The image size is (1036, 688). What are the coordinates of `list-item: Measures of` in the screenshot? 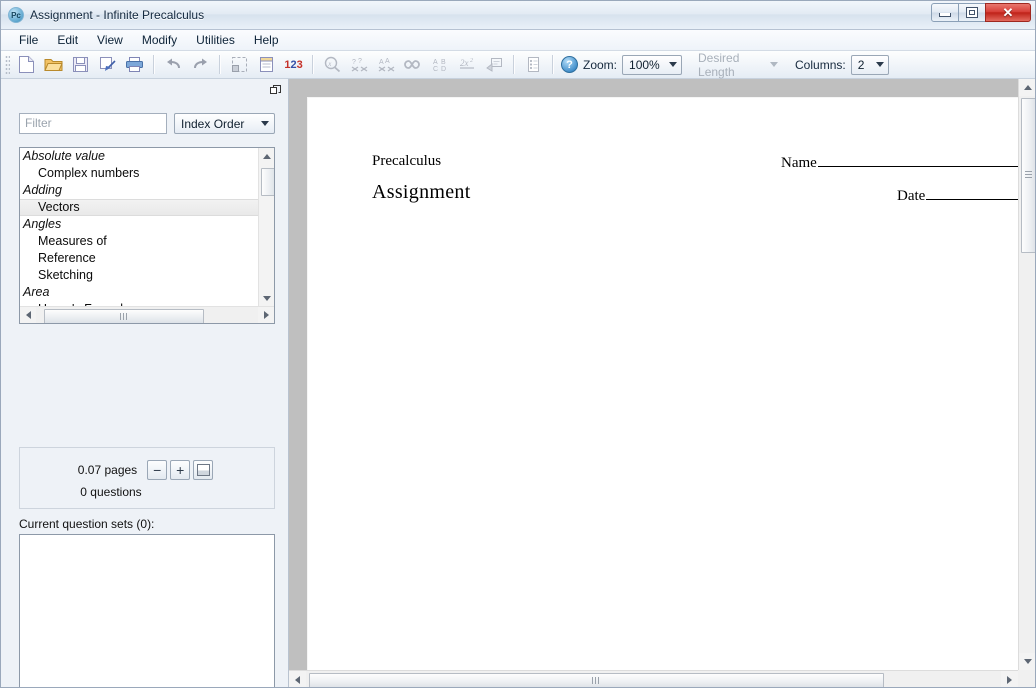 It's located at (139, 241).